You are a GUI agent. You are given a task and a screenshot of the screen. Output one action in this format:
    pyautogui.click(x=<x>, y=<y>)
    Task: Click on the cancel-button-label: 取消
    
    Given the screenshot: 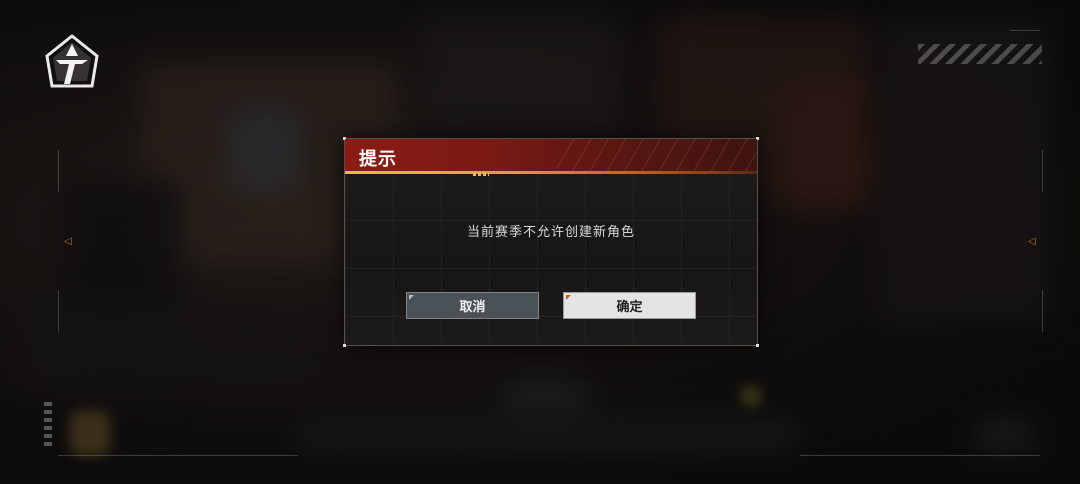 What is the action you would take?
    pyautogui.click(x=472, y=307)
    